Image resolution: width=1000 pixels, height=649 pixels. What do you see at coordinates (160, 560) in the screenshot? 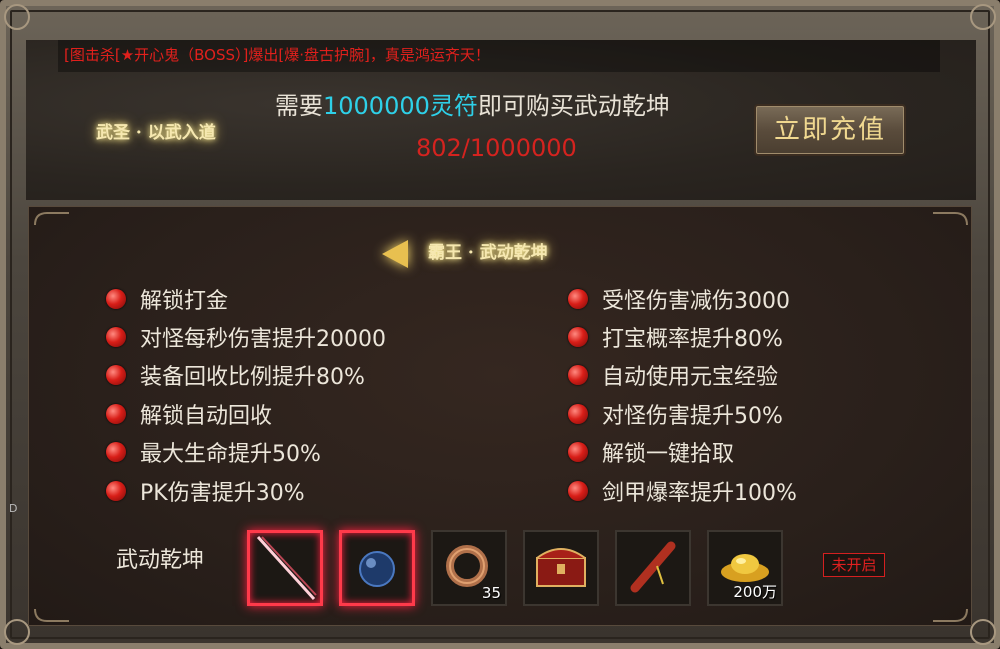
I see `reward-label: 武动乾坤` at bounding box center [160, 560].